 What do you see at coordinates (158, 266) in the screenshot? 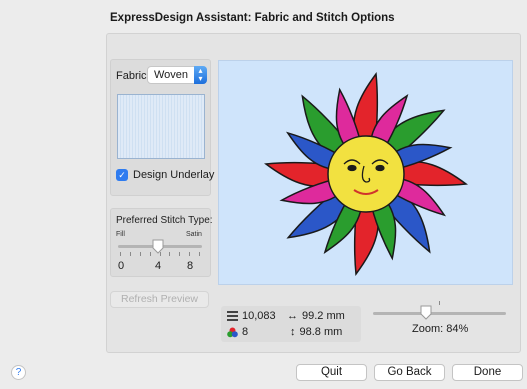
I see `stitch-tick-label-4: 4` at bounding box center [158, 266].